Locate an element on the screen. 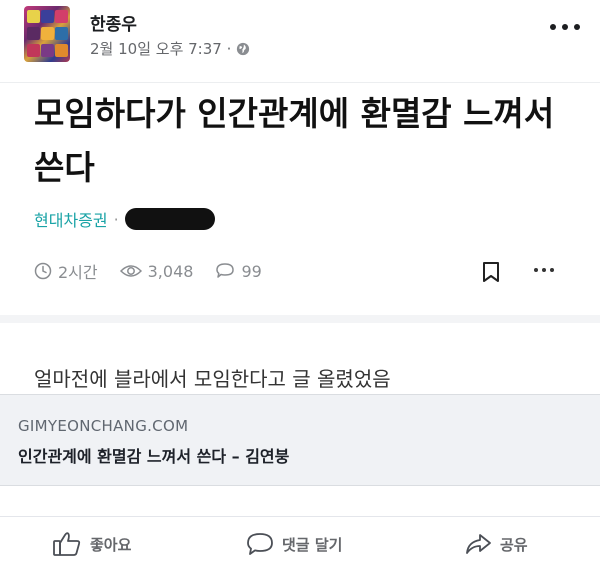 Image resolution: width=600 pixels, height=566 pixels. post-meta: 2월 10일 오후 7:37 · is located at coordinates (170, 48).